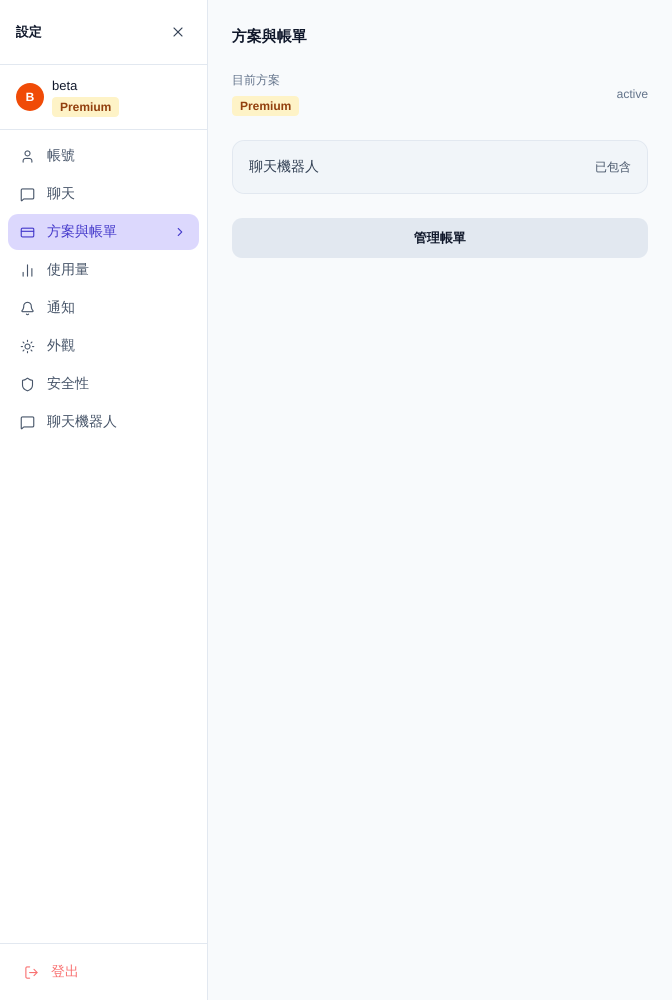 The height and width of the screenshot is (1000, 672). What do you see at coordinates (440, 238) in the screenshot?
I see `manage-billing-button: 管理帳單` at bounding box center [440, 238].